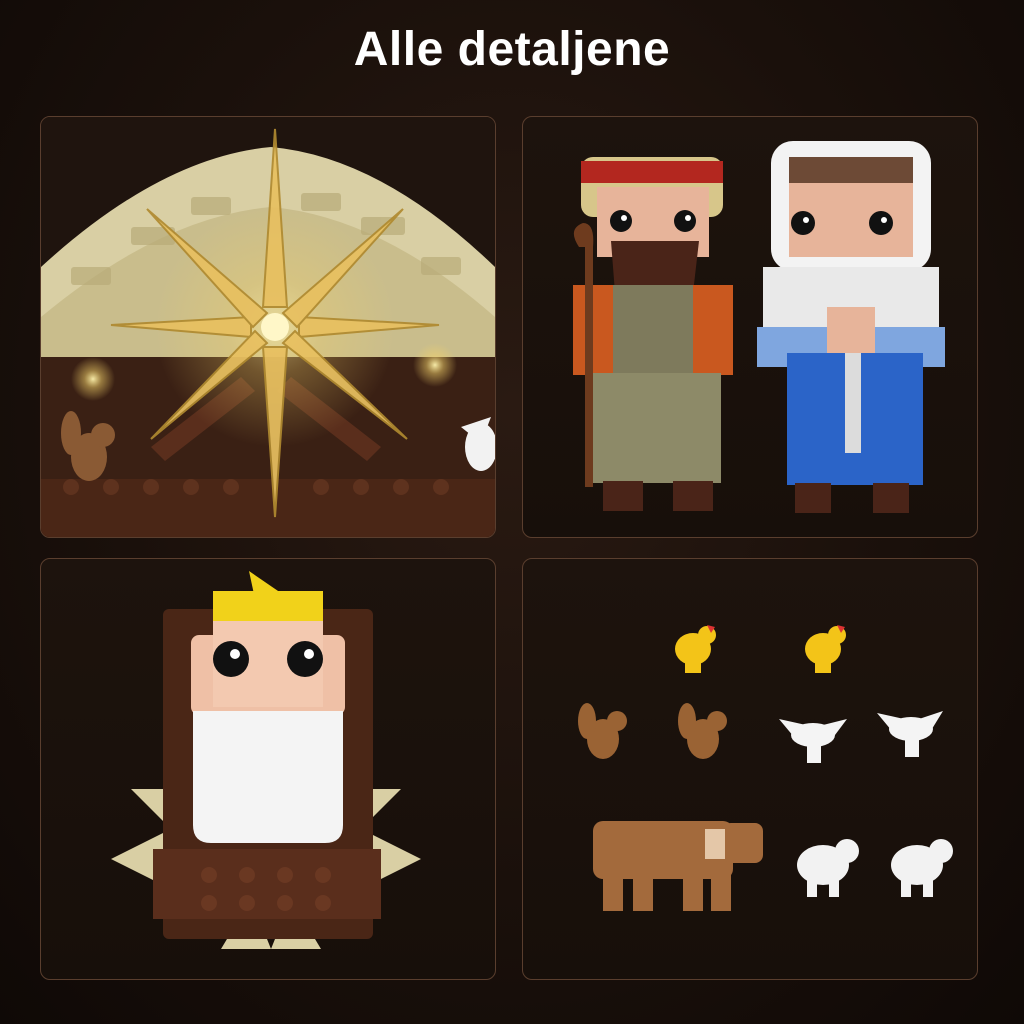 Image resolution: width=1024 pixels, height=1024 pixels. I want to click on joseph-figure, so click(653, 334).